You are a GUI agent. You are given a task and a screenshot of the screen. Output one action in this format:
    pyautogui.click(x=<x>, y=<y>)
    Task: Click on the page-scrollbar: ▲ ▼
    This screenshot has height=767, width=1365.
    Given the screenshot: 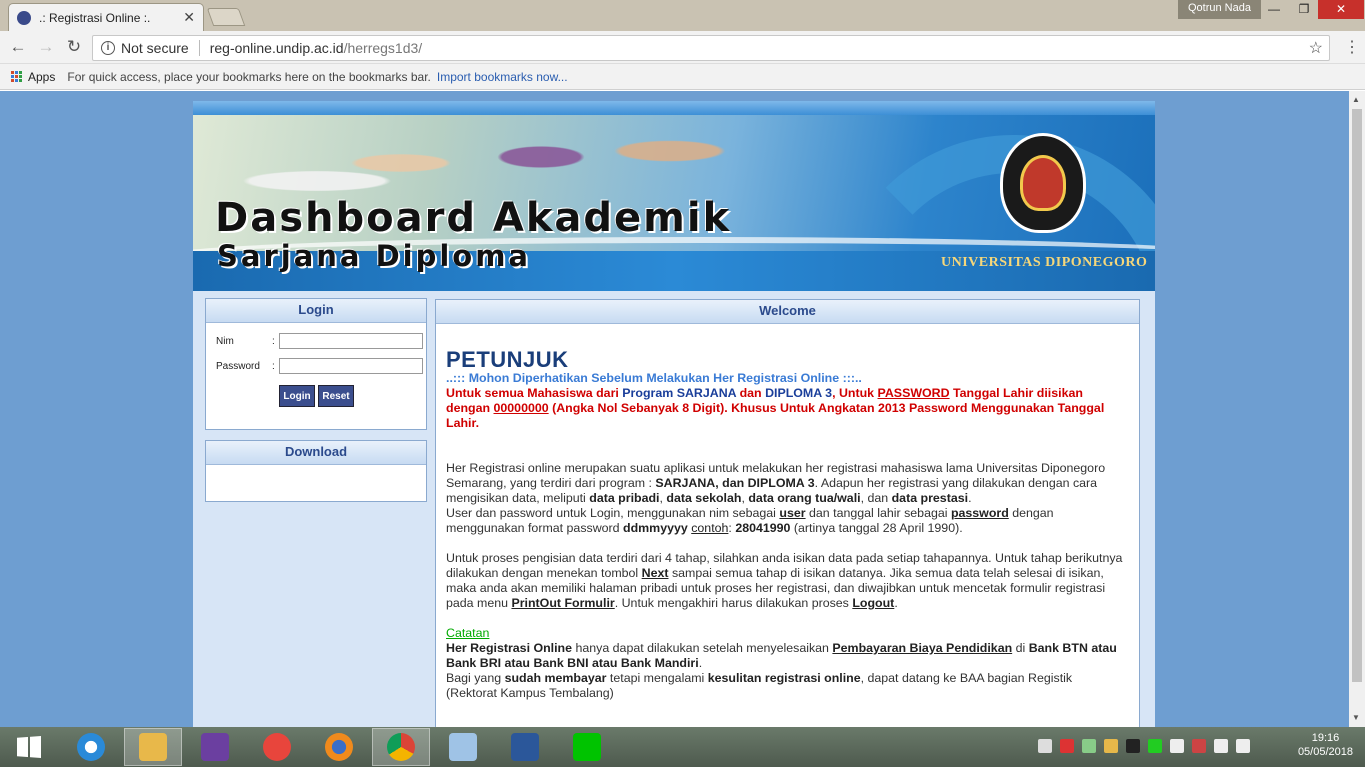 What is the action you would take?
    pyautogui.click(x=1357, y=409)
    